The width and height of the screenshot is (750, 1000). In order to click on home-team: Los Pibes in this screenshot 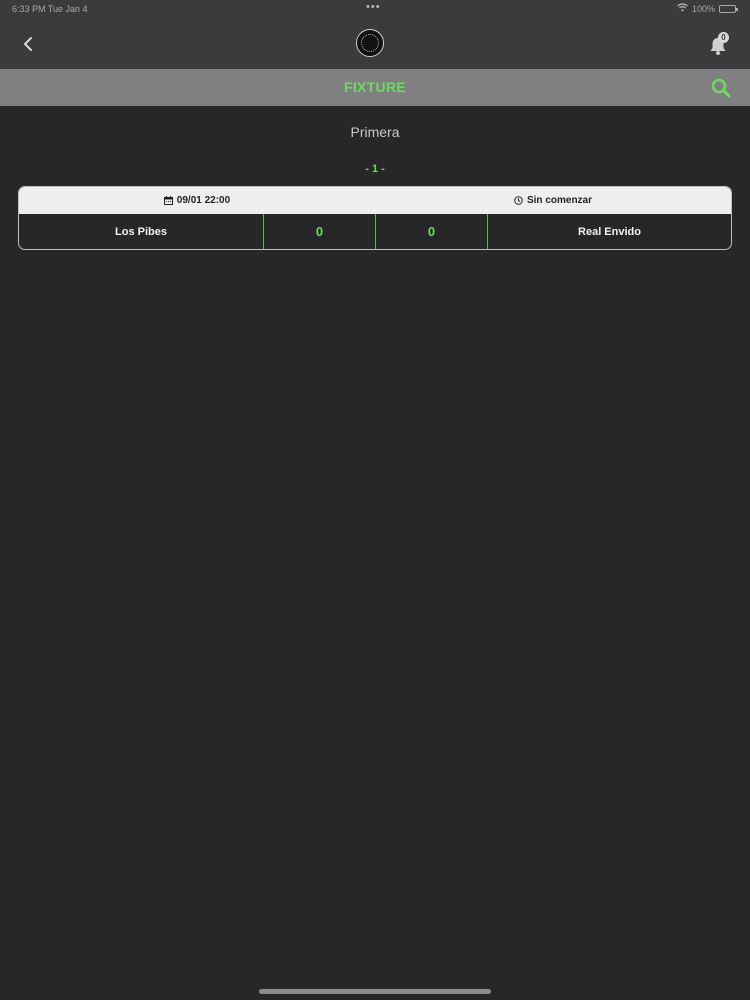, I will do `click(141, 231)`.